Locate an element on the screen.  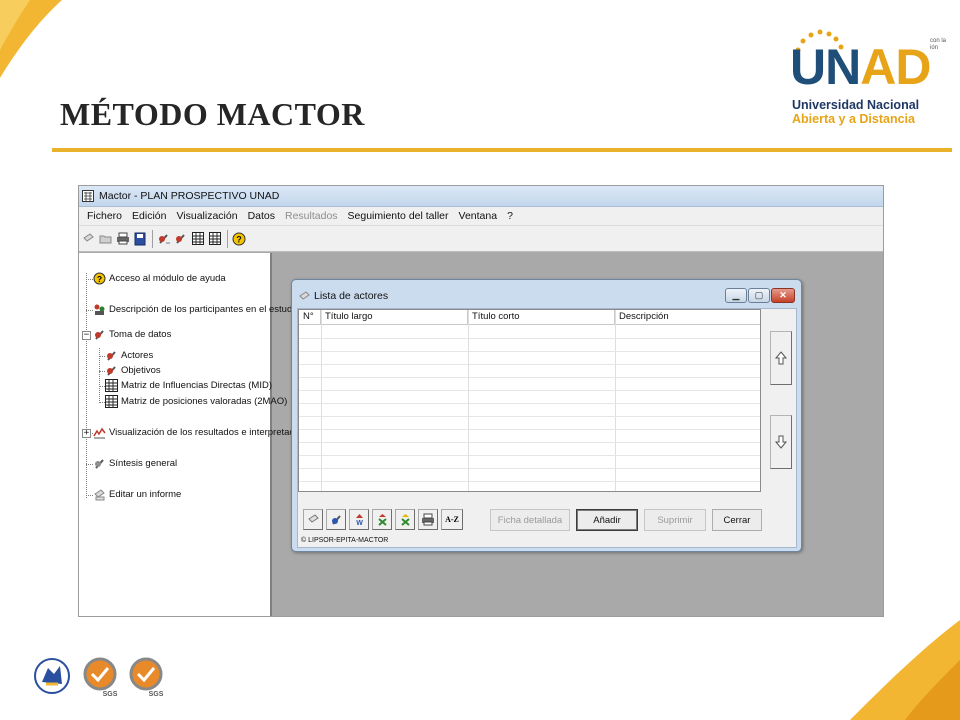
tree-item-mid: Matriz de Influencias Directas (MID) is located at coordinates (188, 385).